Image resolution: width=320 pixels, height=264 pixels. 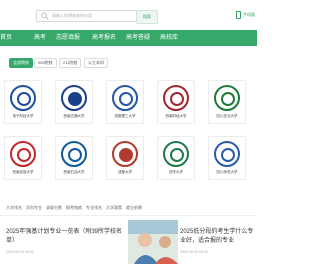 What do you see at coordinates (138, 38) in the screenshot?
I see `nav-item-qa: 高考答疑` at bounding box center [138, 38].